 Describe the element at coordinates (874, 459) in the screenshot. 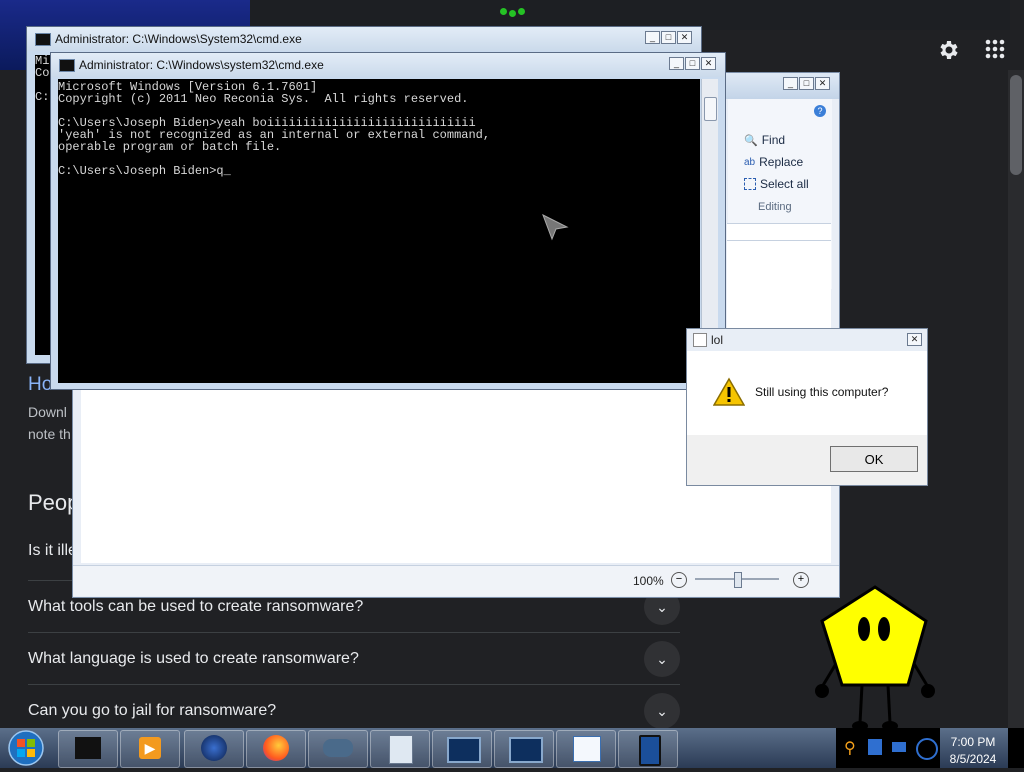

I see `ok-button: OK` at that location.